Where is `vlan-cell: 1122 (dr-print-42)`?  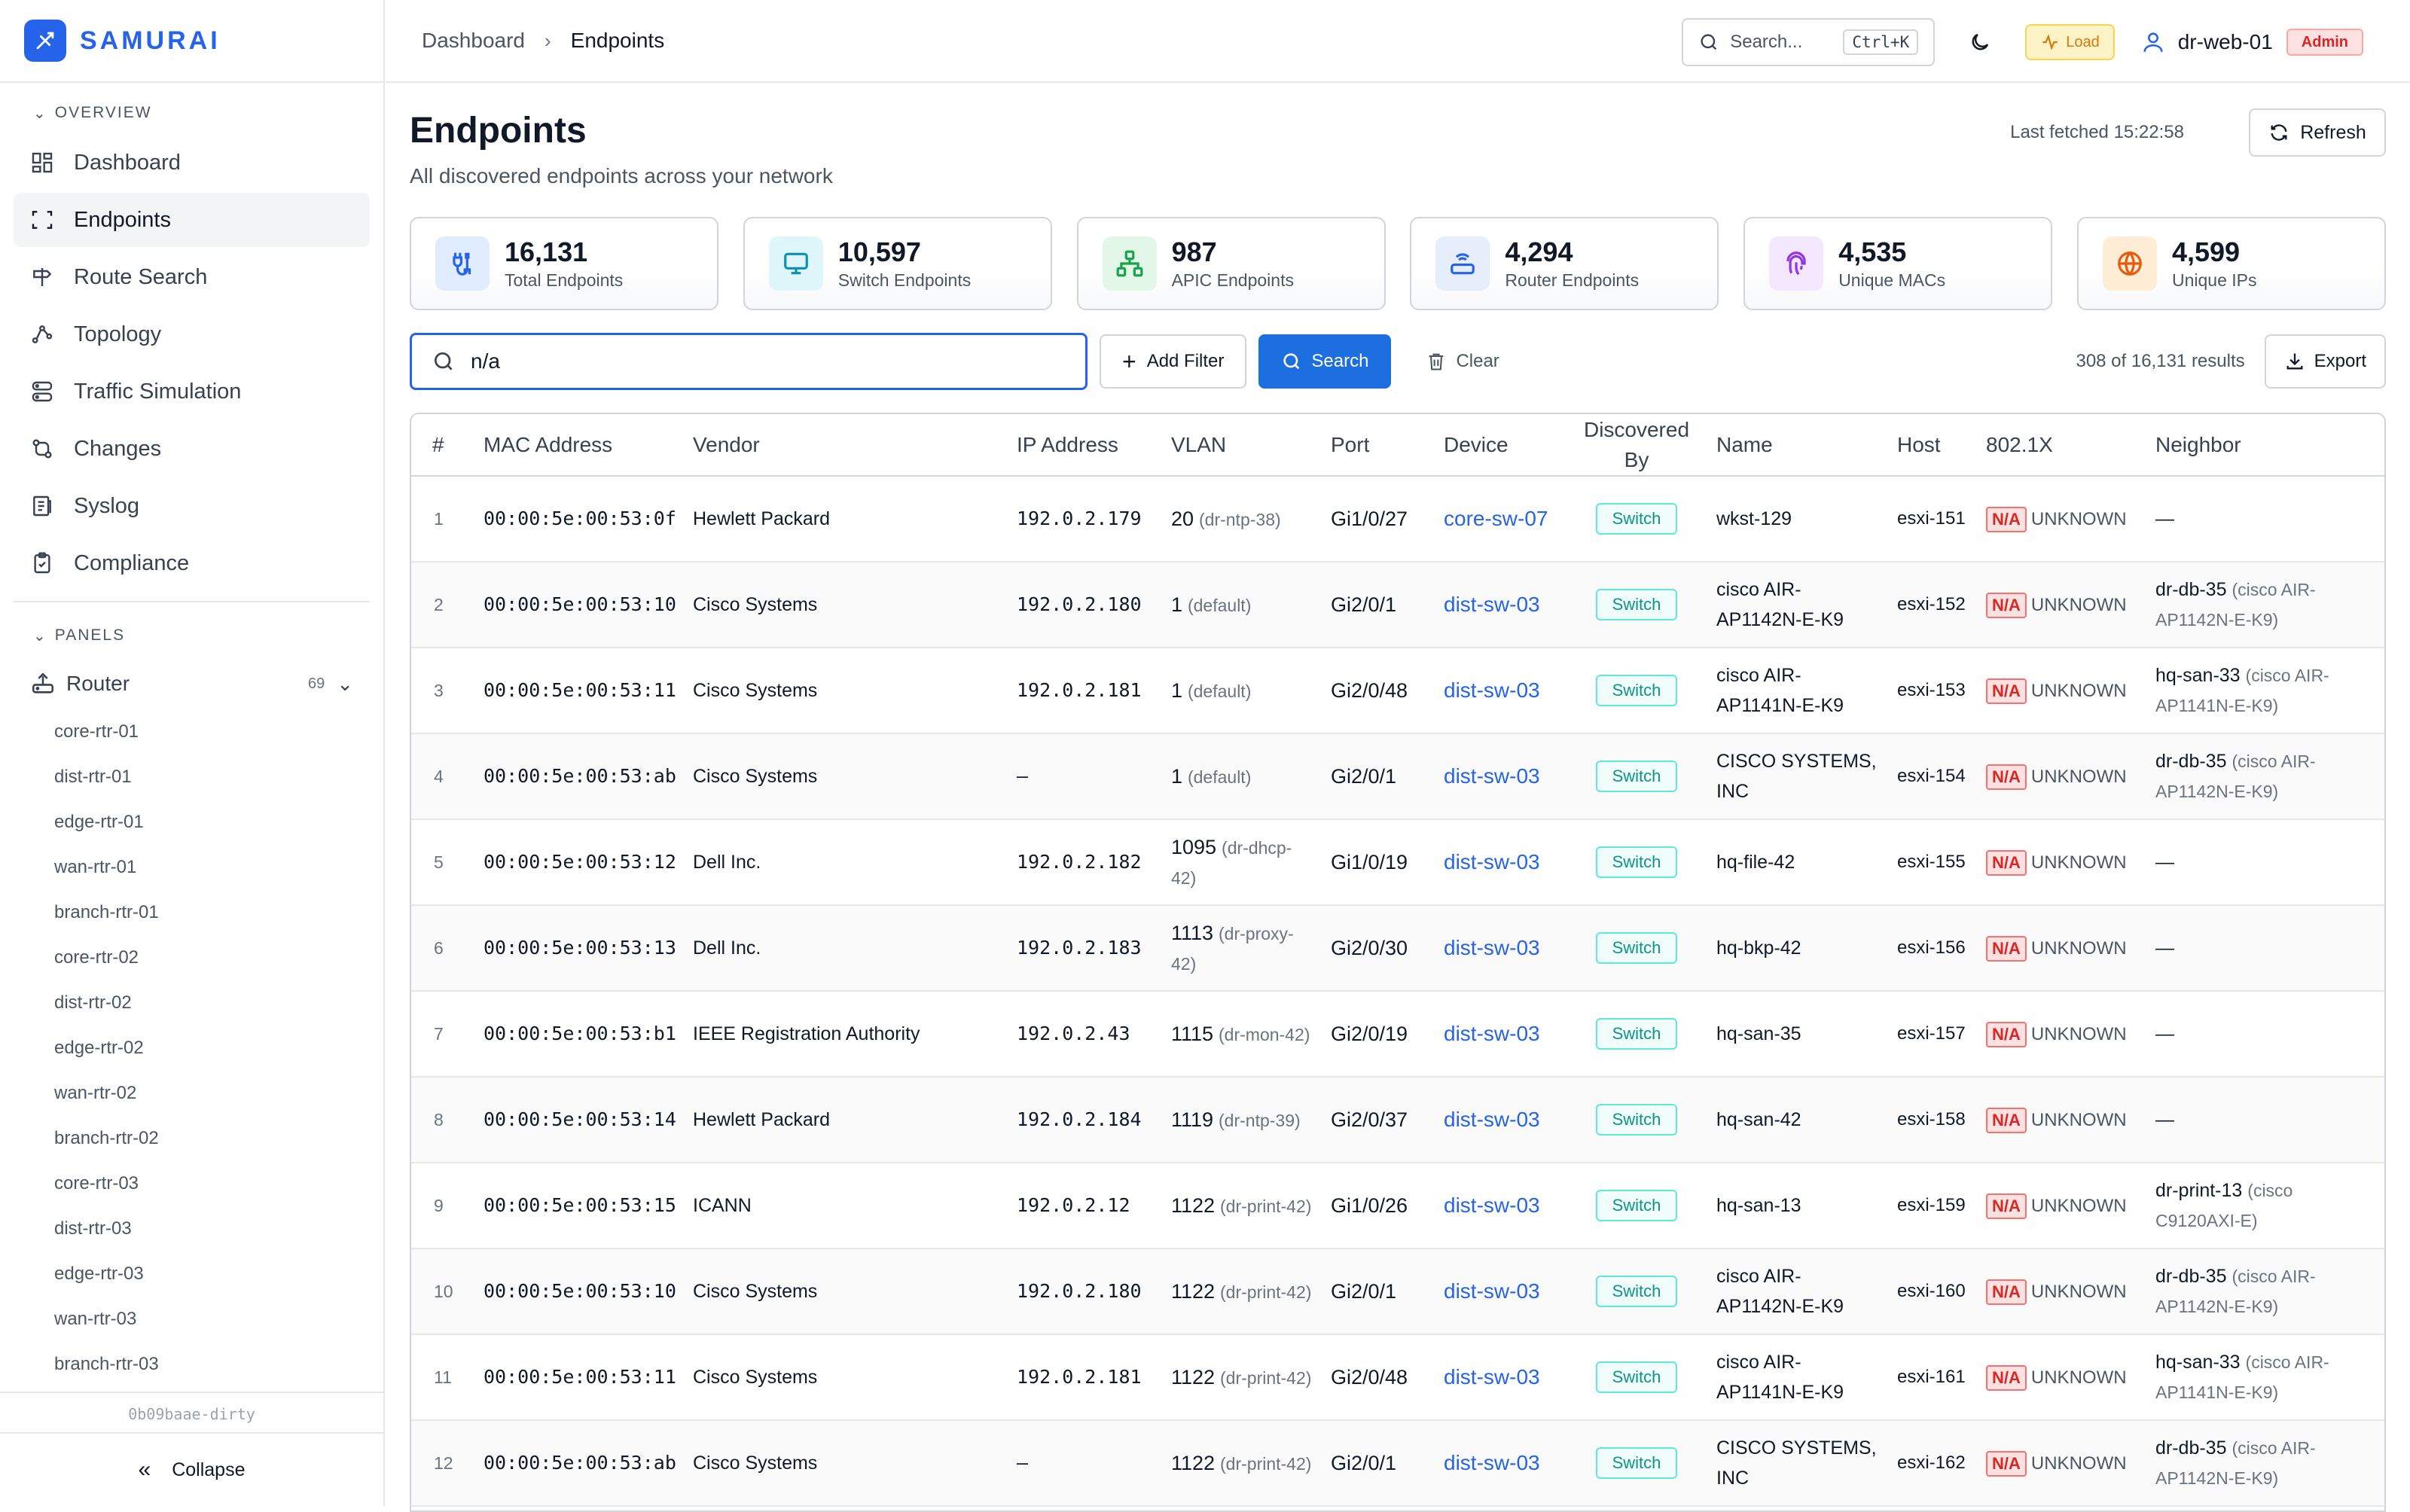 vlan-cell: 1122 (dr-print-42) is located at coordinates (1243, 1378).